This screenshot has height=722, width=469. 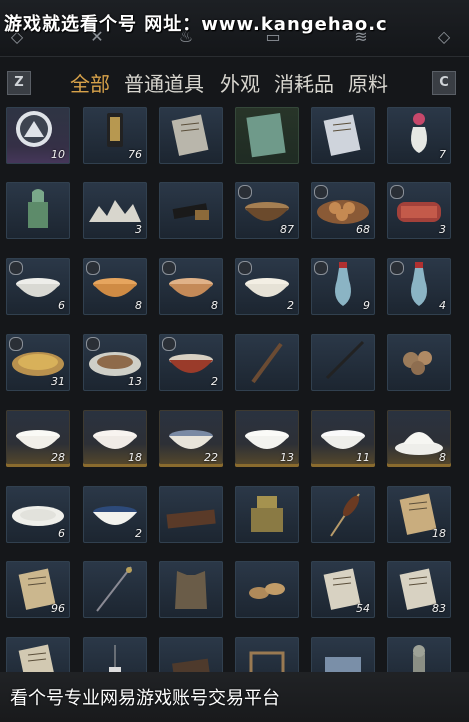 I want to click on item-count: 28, so click(x=58, y=457).